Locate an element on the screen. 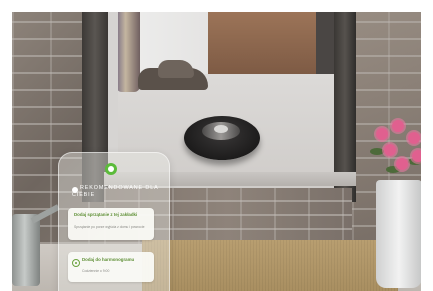  target-icon is located at coordinates (76, 263).